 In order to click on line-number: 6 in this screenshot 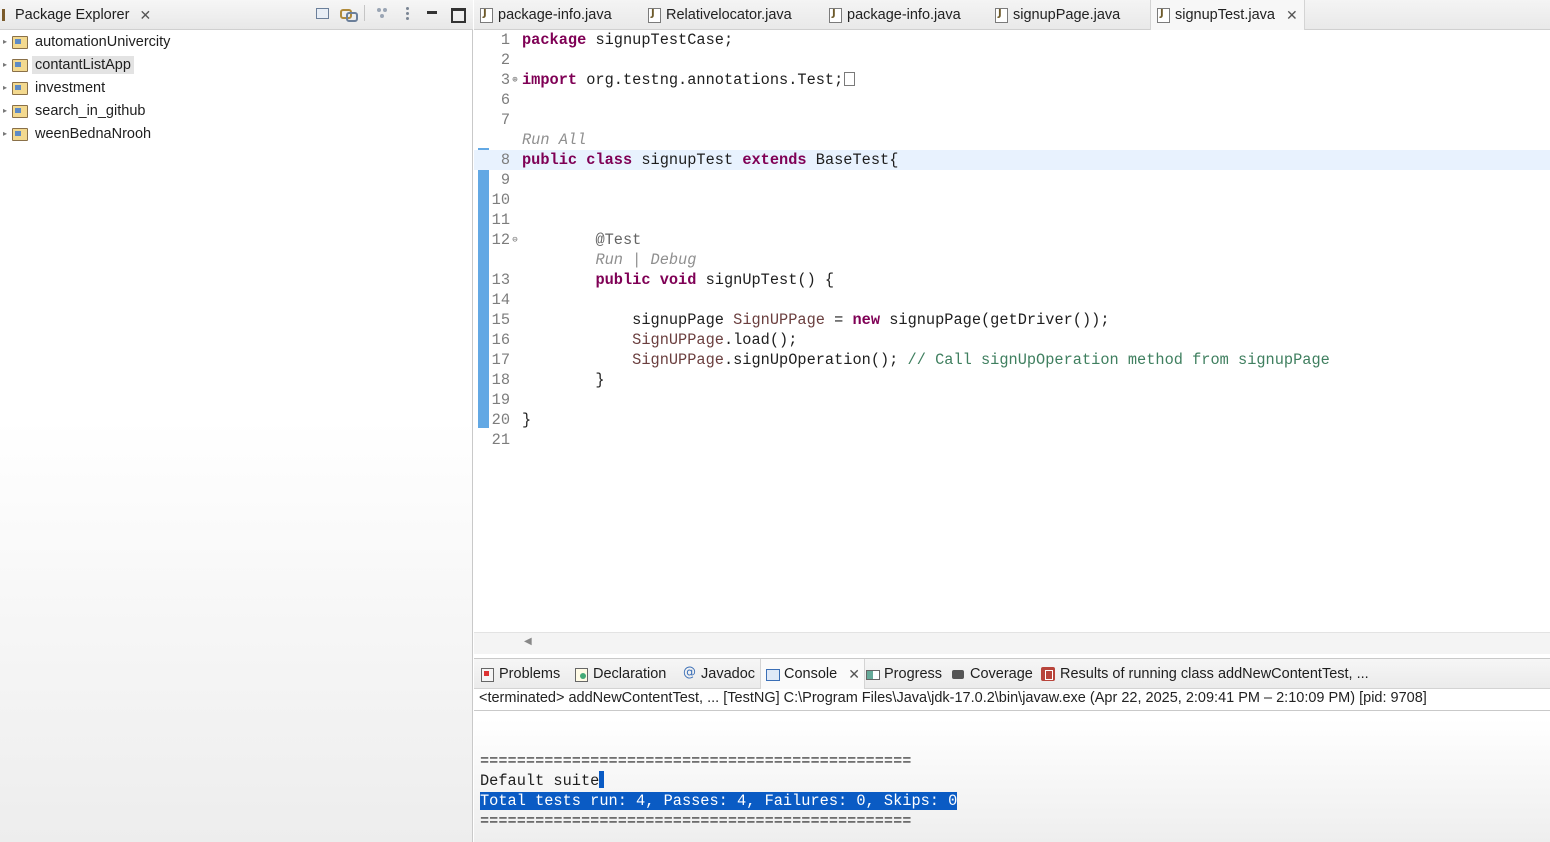, I will do `click(505, 100)`.